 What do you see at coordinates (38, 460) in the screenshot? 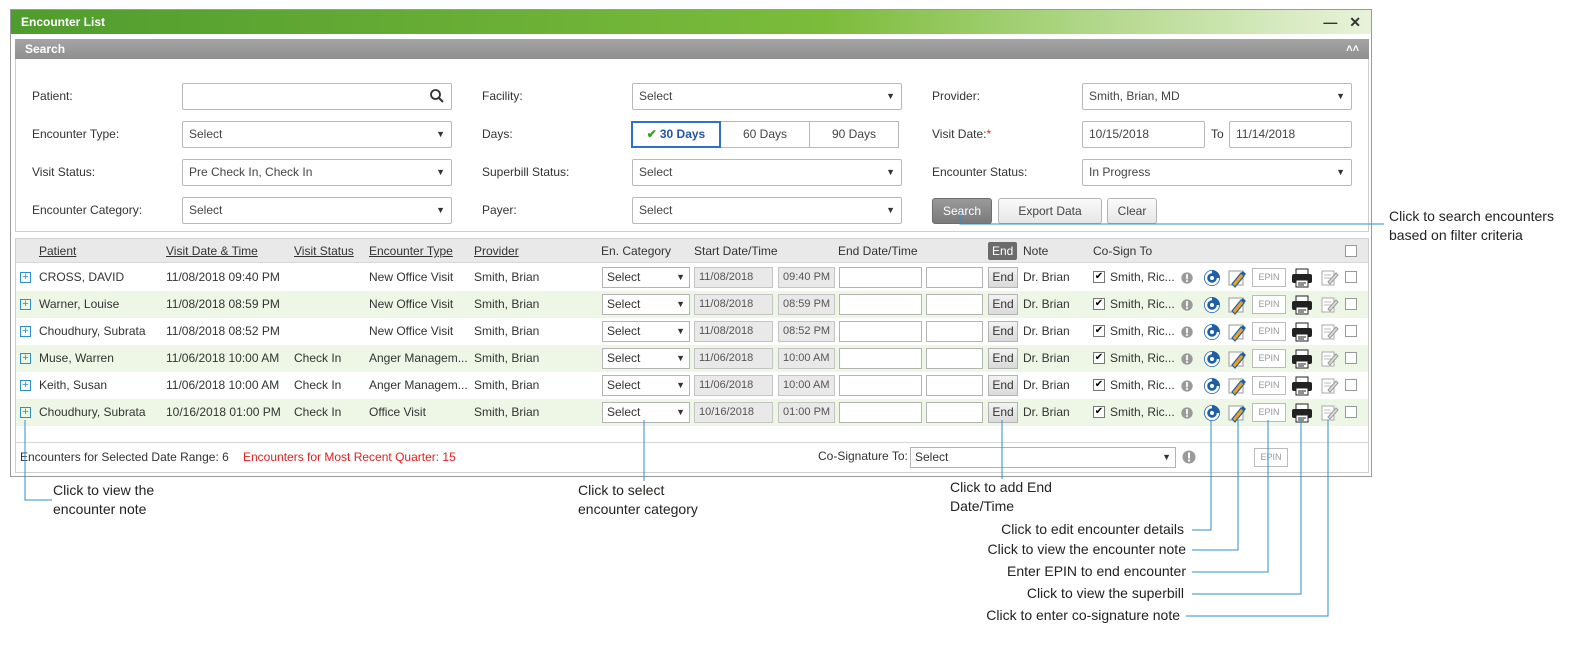
I see `line-view-note` at bounding box center [38, 460].